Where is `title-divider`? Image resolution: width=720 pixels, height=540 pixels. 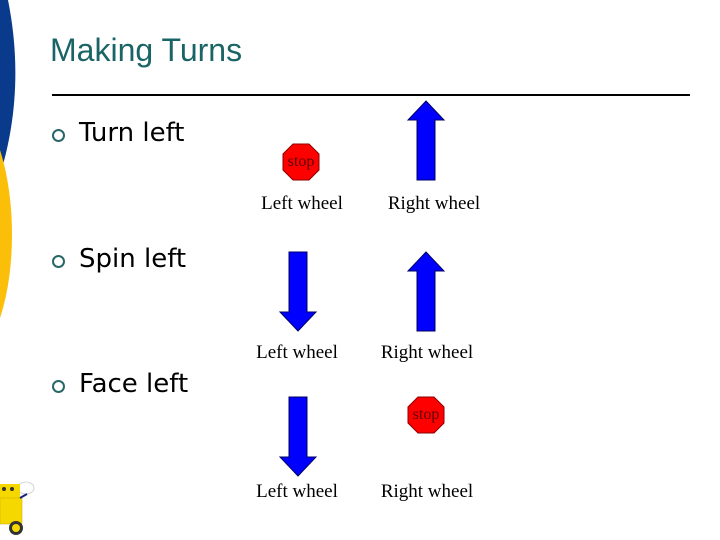 title-divider is located at coordinates (371, 95).